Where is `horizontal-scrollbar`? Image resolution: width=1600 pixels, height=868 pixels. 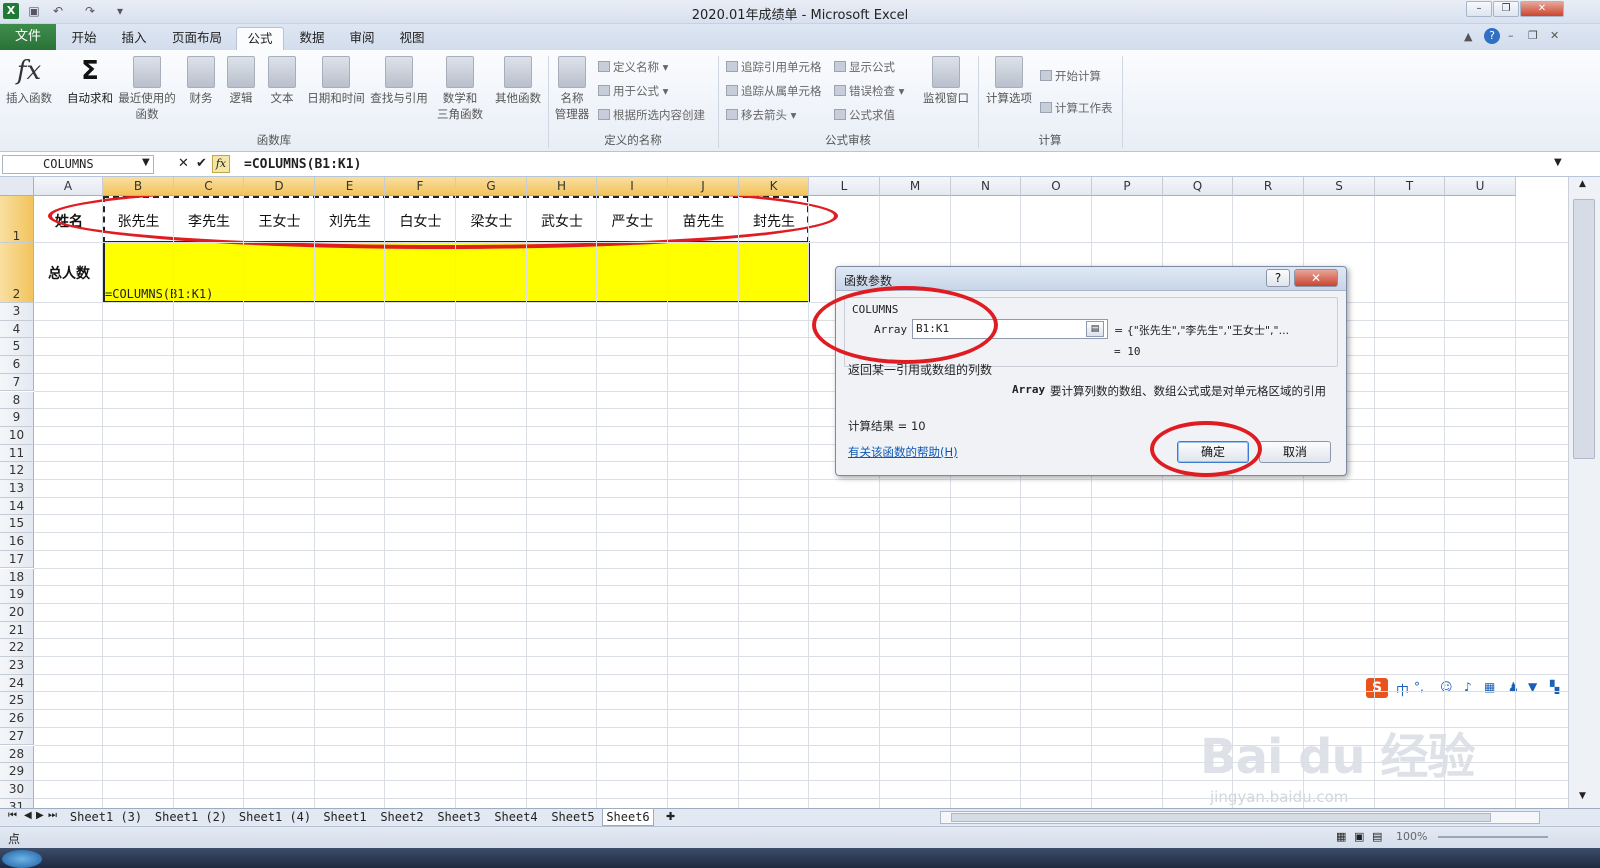
horizontal-scrollbar is located at coordinates (1240, 817).